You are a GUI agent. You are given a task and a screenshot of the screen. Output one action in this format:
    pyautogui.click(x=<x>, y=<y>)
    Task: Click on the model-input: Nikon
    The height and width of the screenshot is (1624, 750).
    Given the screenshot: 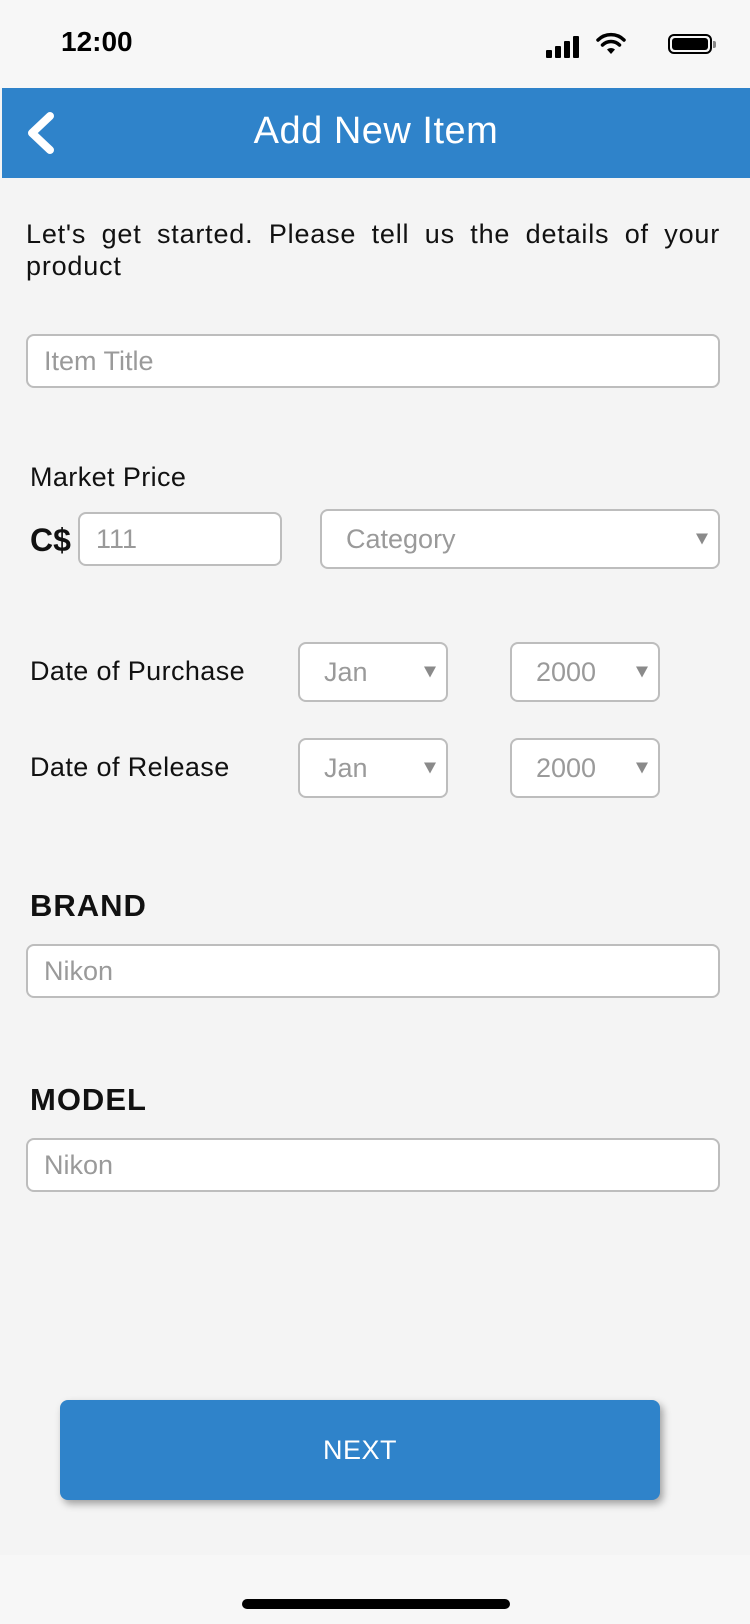 What is the action you would take?
    pyautogui.click(x=373, y=1165)
    